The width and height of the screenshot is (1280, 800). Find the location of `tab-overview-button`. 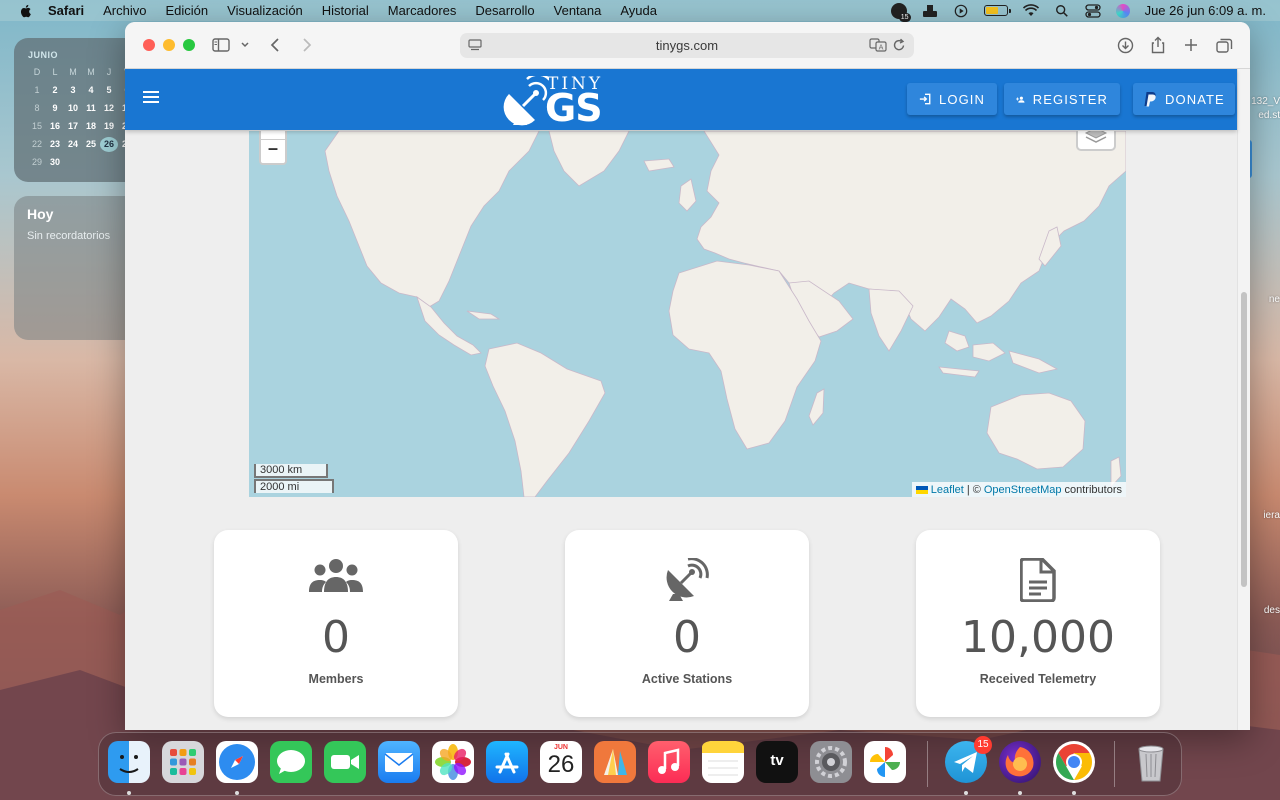

tab-overview-button is located at coordinates (1224, 45).